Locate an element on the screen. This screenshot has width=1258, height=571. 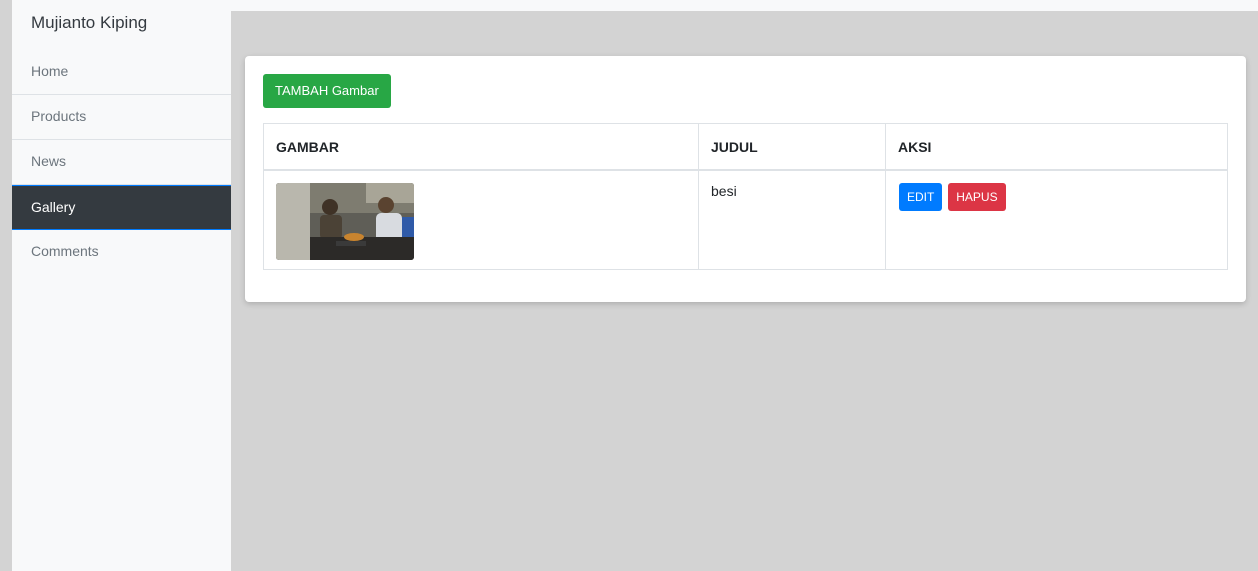
column-header-action: AKSI is located at coordinates (1056, 147).